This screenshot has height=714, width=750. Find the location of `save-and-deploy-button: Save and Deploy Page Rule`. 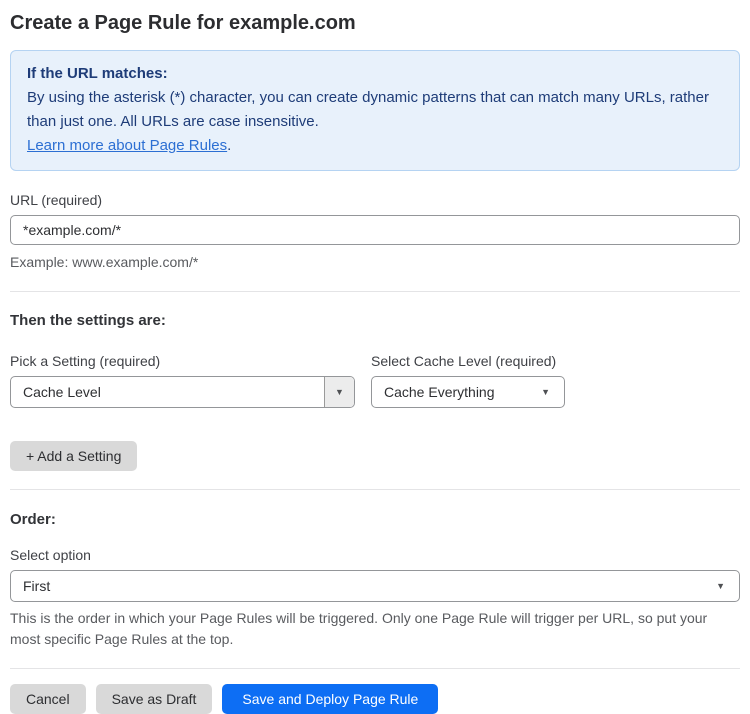

save-and-deploy-button: Save and Deploy Page Rule is located at coordinates (330, 699).